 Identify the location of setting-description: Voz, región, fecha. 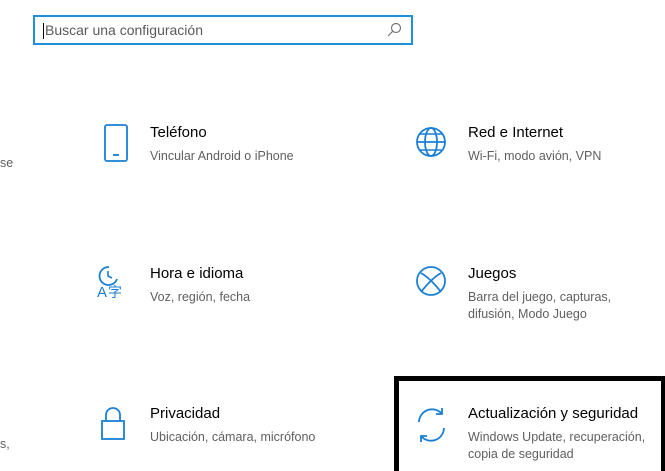
(200, 297).